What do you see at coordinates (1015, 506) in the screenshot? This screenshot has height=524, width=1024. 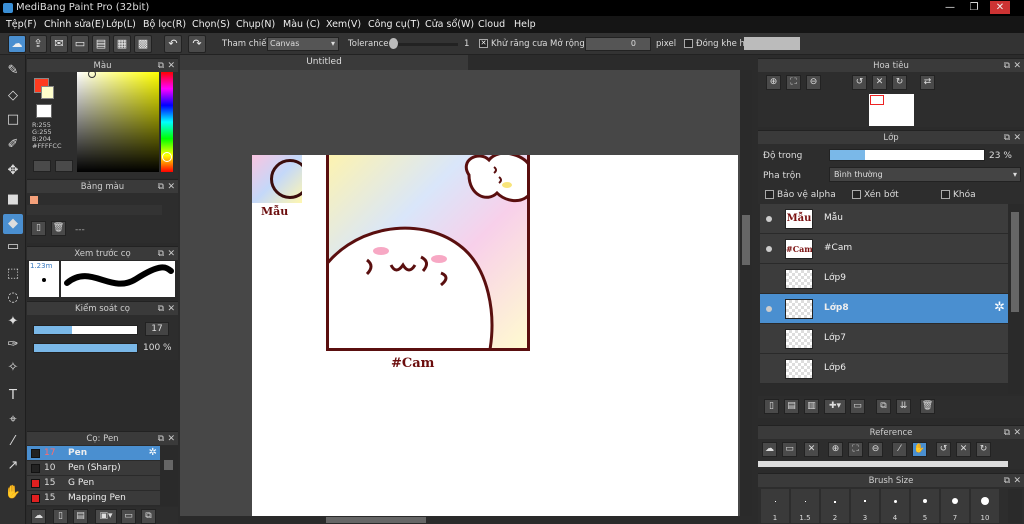 I see `brush-size-scrollbar` at bounding box center [1015, 506].